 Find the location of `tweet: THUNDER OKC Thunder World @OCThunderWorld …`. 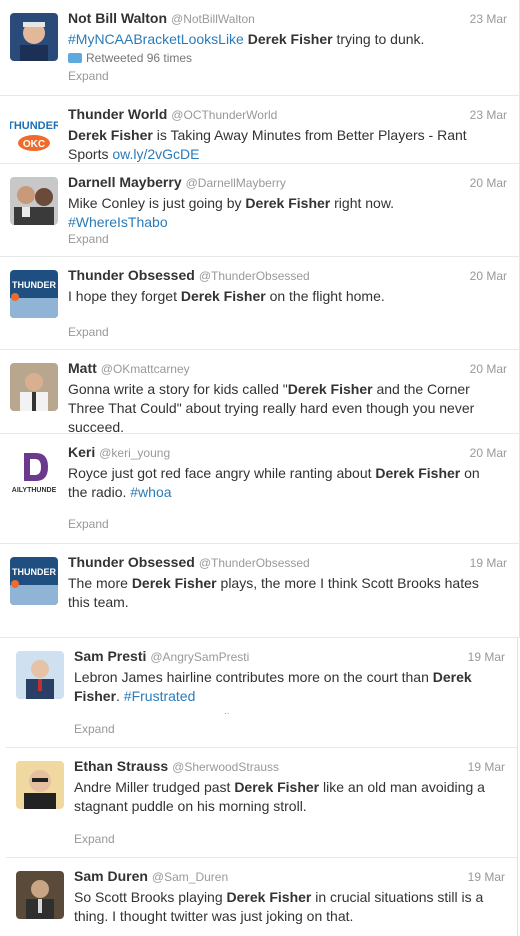

tweet: THUNDER OKC Thunder World @OCThunderWorld … is located at coordinates (260, 130).